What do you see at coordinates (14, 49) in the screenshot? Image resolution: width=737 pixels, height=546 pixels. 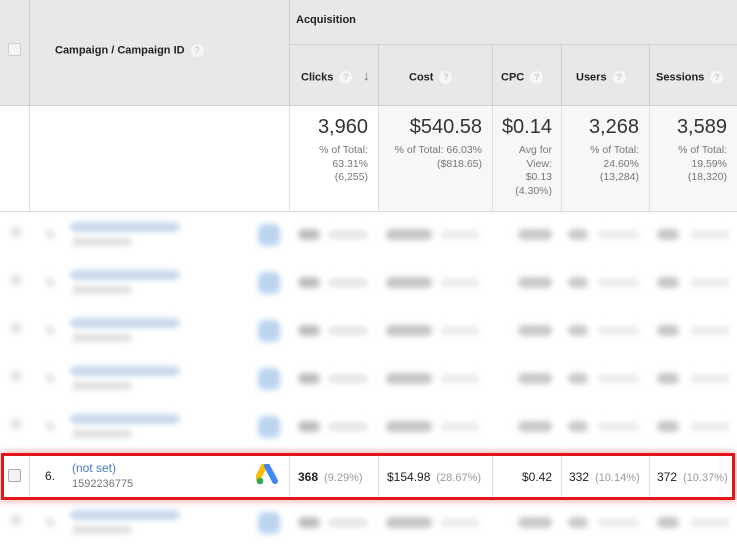 I see `select-all-checkbox` at bounding box center [14, 49].